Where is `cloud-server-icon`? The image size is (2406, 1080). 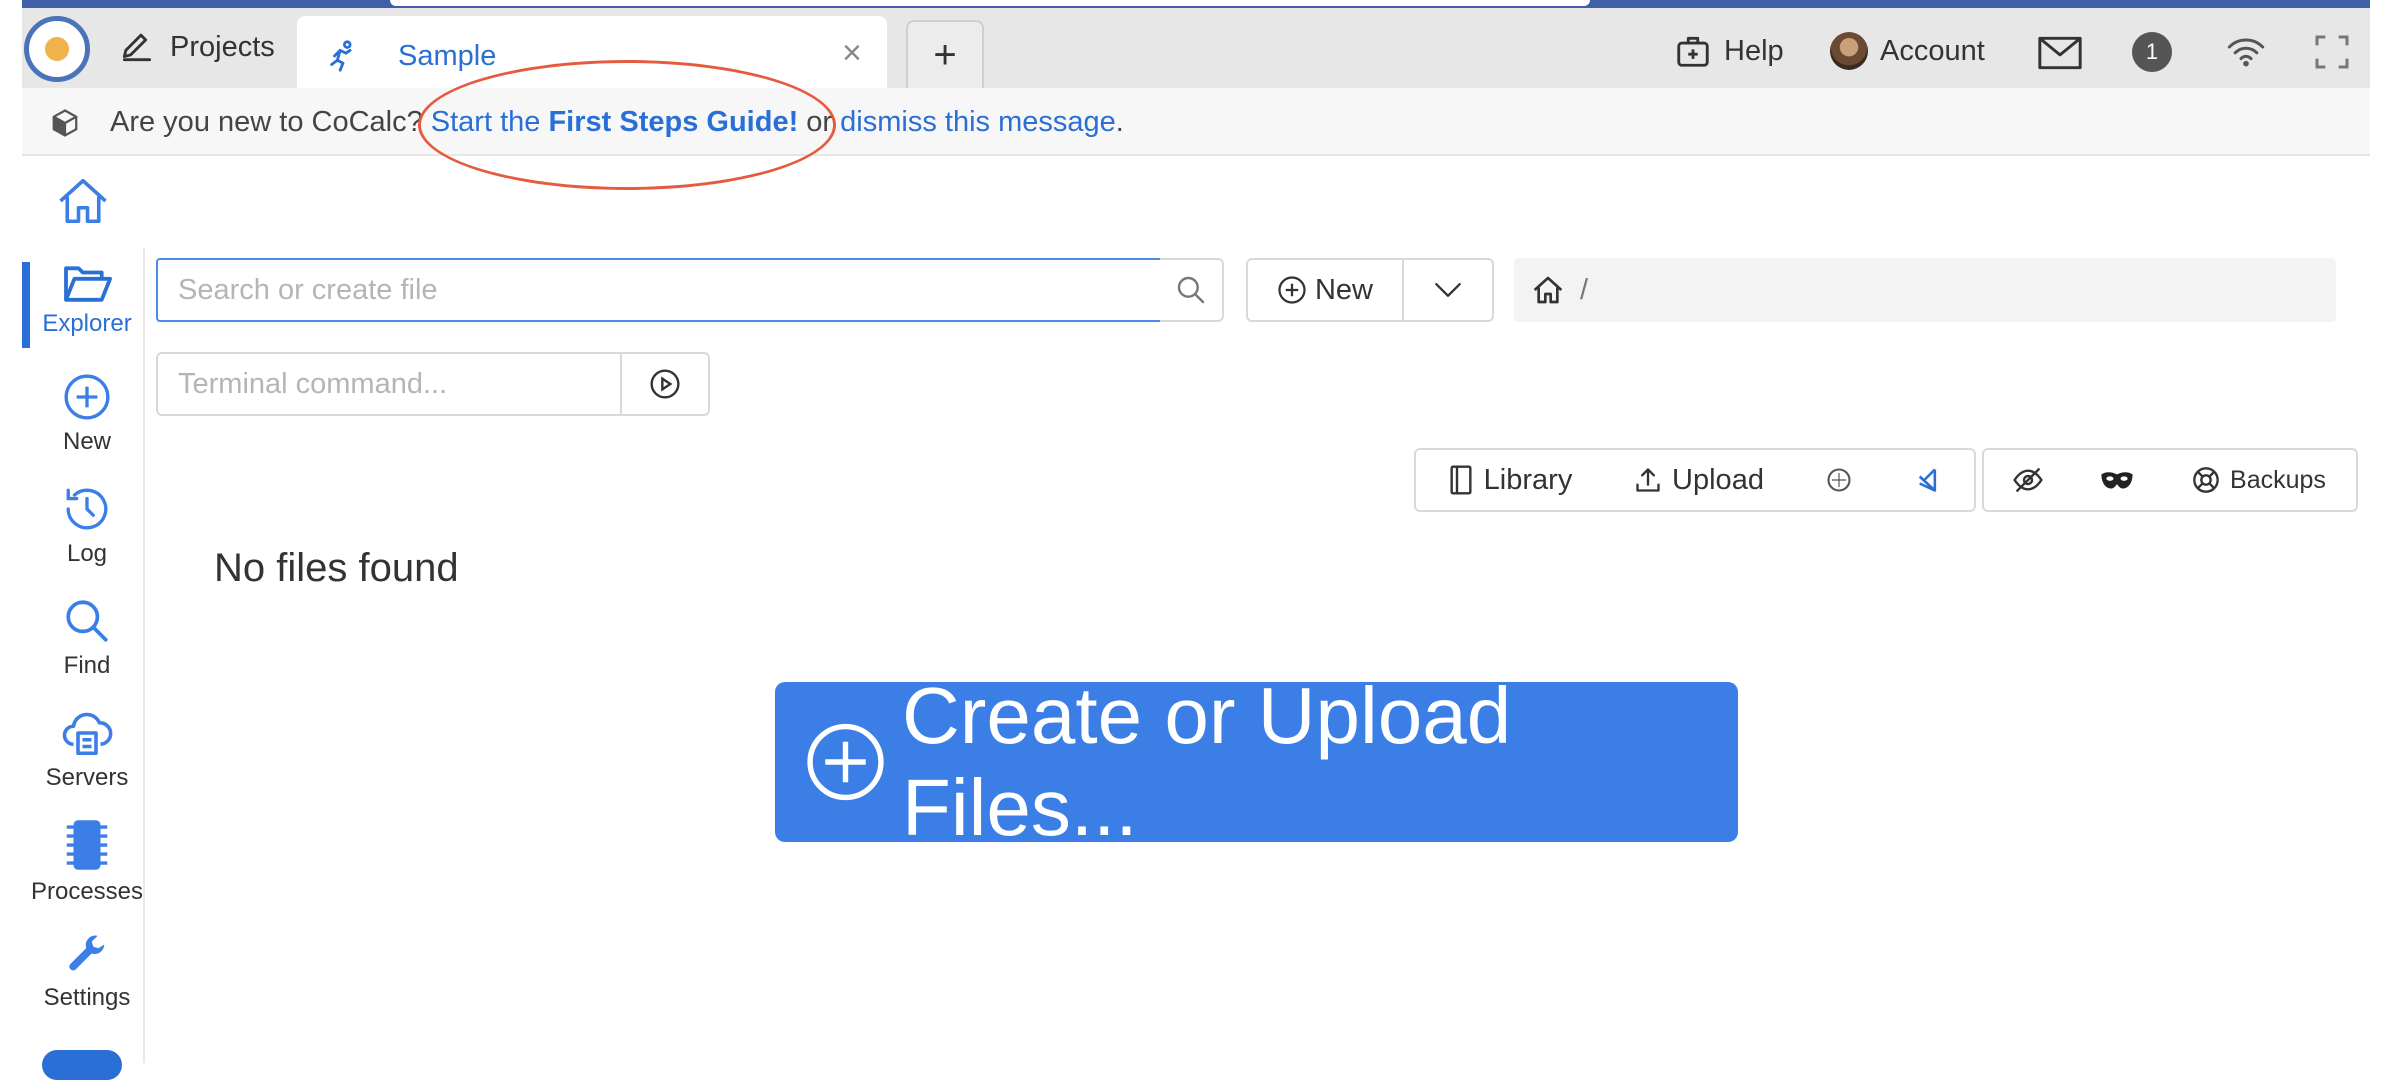 cloud-server-icon is located at coordinates (87, 734).